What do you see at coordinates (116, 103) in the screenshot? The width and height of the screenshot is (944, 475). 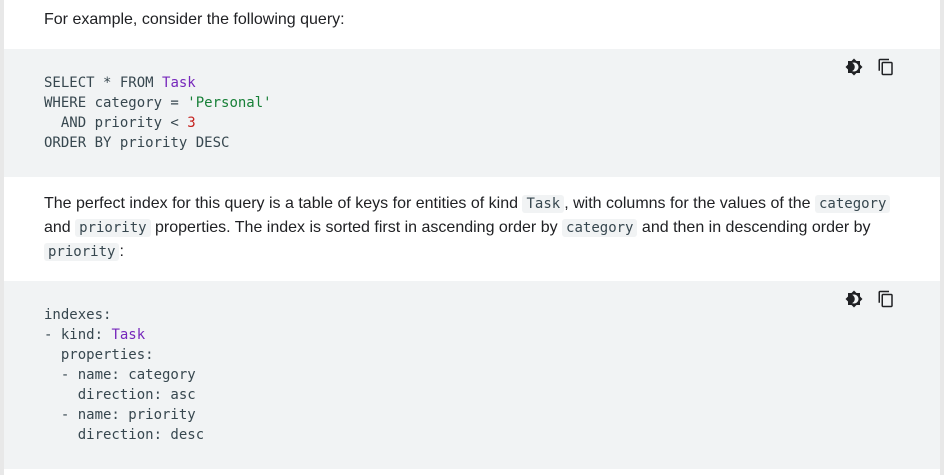 I see `query-token: WHERE category =` at bounding box center [116, 103].